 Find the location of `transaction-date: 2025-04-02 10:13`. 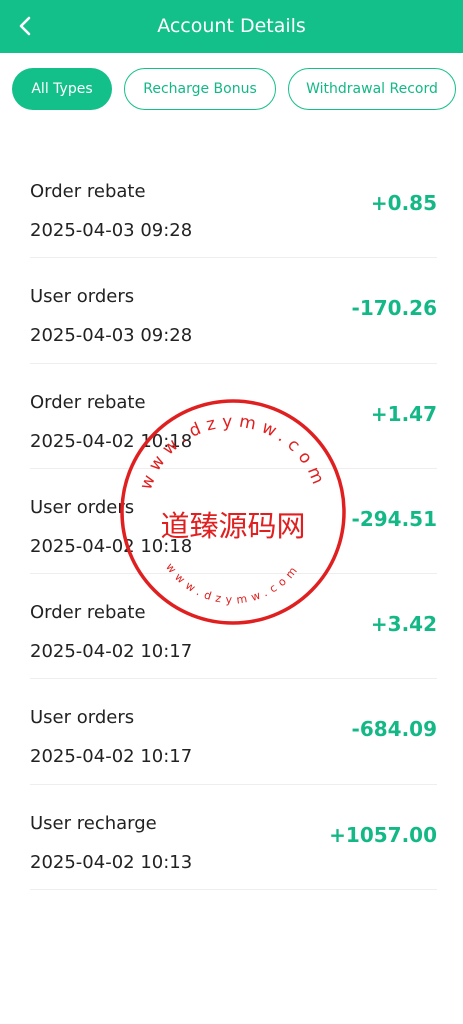

transaction-date: 2025-04-02 10:13 is located at coordinates (111, 862).